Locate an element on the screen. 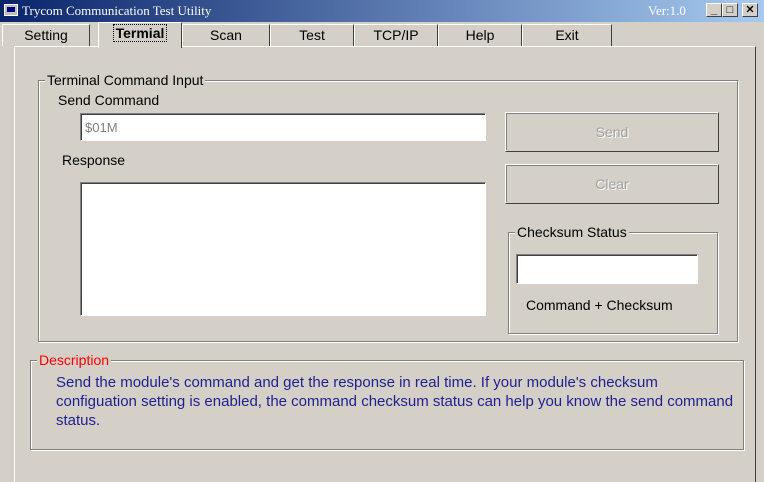 The image size is (764, 482). send-command-label: Send Command is located at coordinates (109, 100).